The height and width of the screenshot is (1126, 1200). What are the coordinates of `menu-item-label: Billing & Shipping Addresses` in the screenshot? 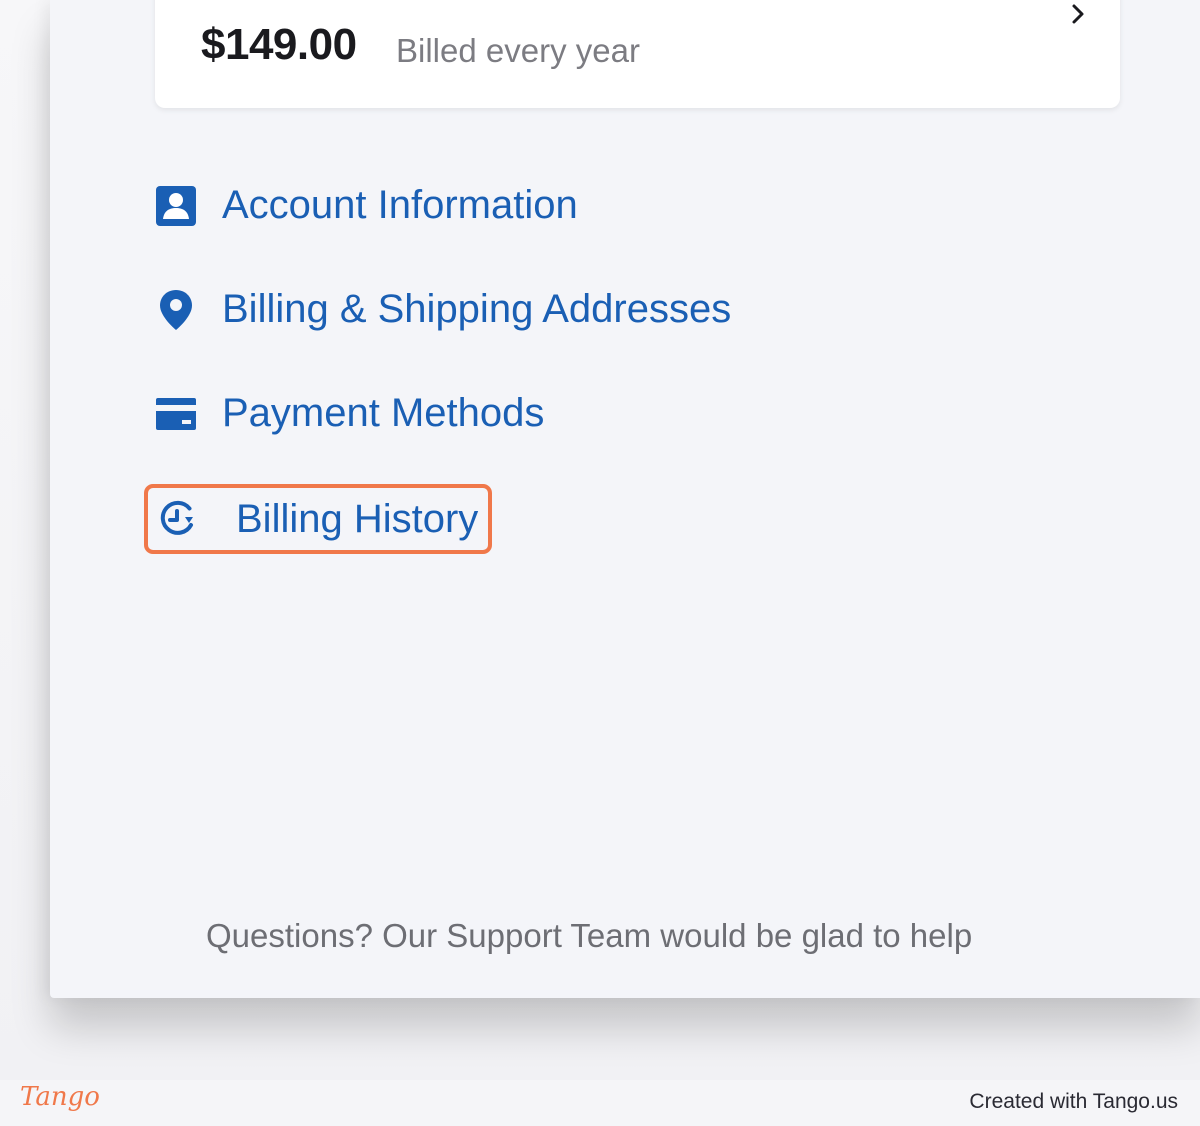 It's located at (477, 309).